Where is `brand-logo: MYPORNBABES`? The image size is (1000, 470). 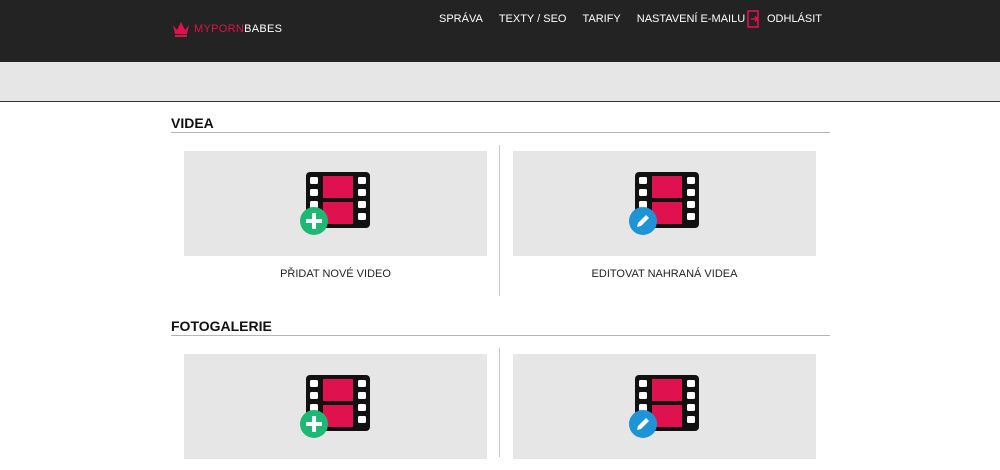 brand-logo: MYPORNBABES is located at coordinates (227, 29).